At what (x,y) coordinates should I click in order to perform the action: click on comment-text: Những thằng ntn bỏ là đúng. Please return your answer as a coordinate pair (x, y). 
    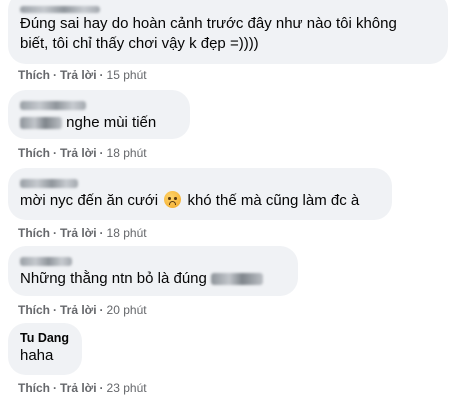
    Looking at the image, I should click on (113, 278).